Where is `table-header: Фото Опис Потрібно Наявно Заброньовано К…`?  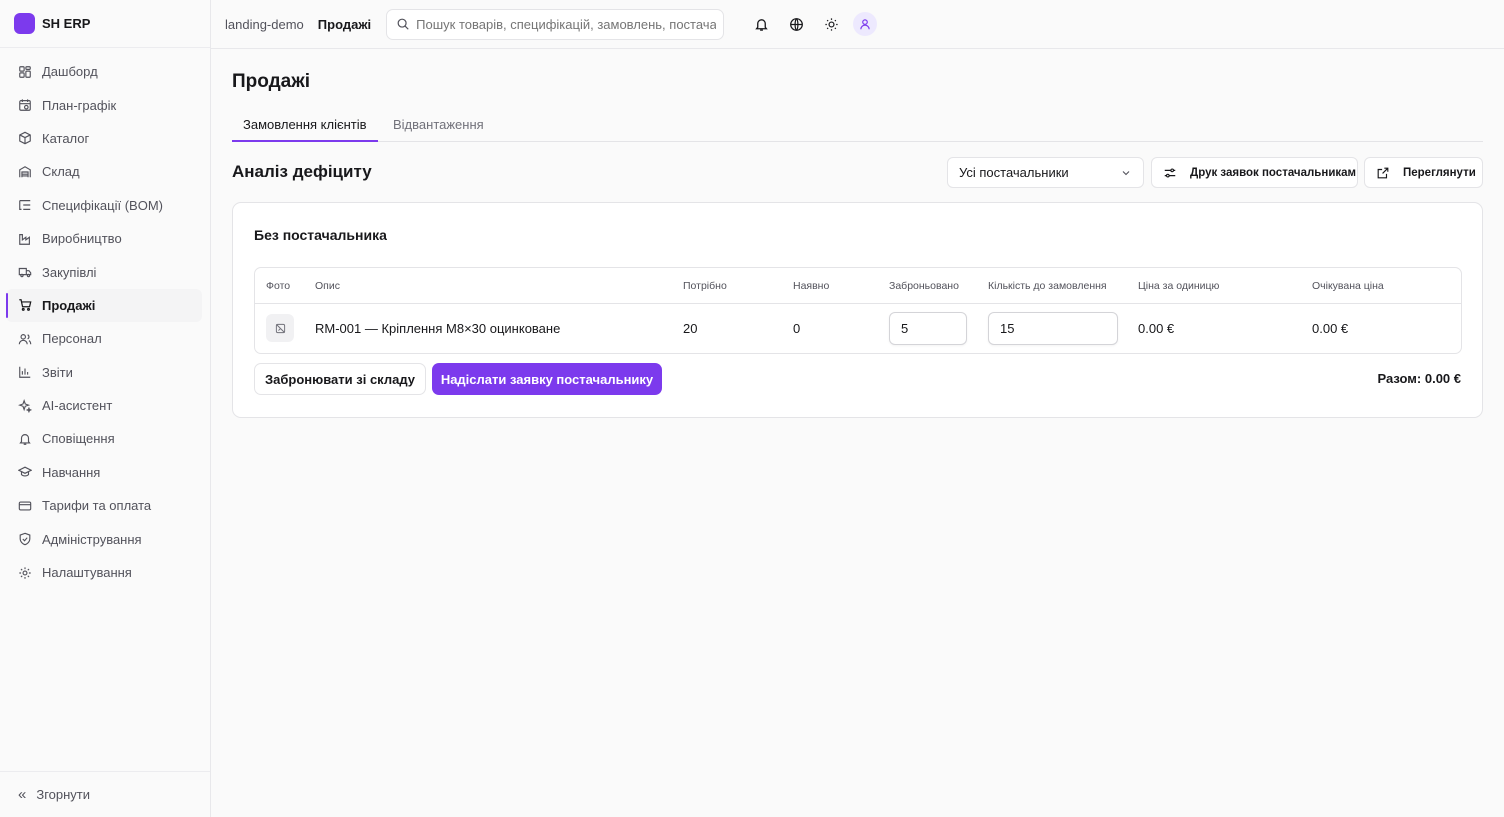
table-header: Фото Опис Потрібно Наявно Заброньовано К… is located at coordinates (858, 286).